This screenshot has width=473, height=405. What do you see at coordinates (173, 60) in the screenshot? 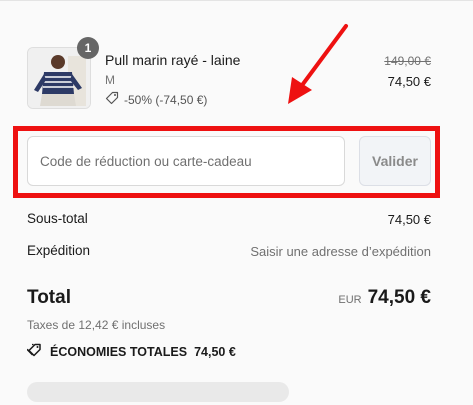
I see `product-title: Pull marin rayé - laine` at bounding box center [173, 60].